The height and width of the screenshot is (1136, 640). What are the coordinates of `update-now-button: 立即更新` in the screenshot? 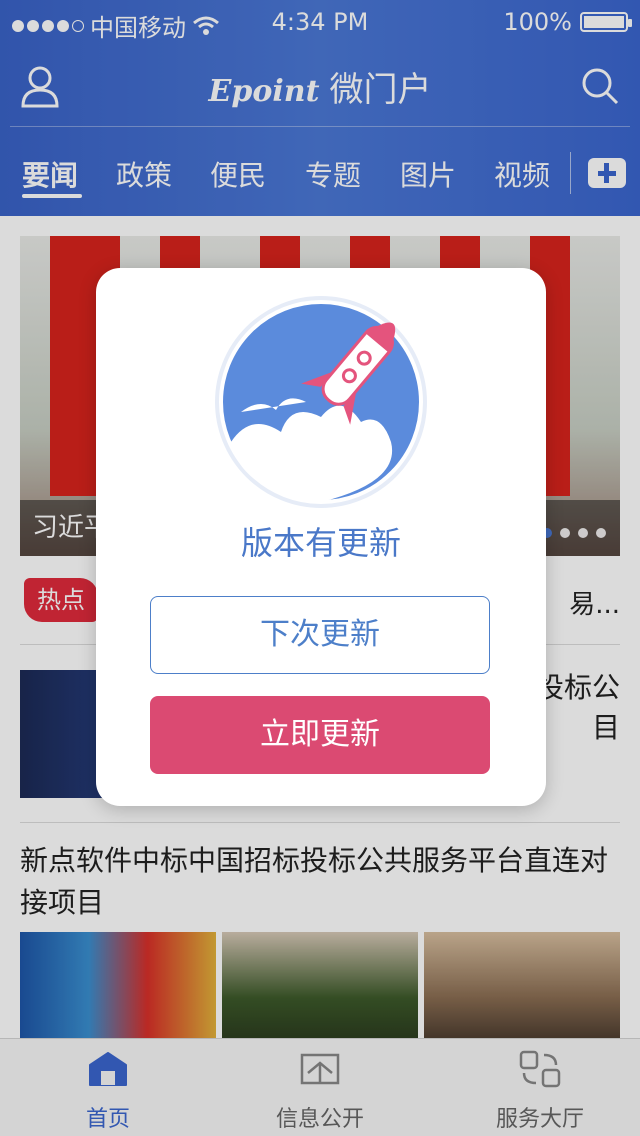 It's located at (320, 735).